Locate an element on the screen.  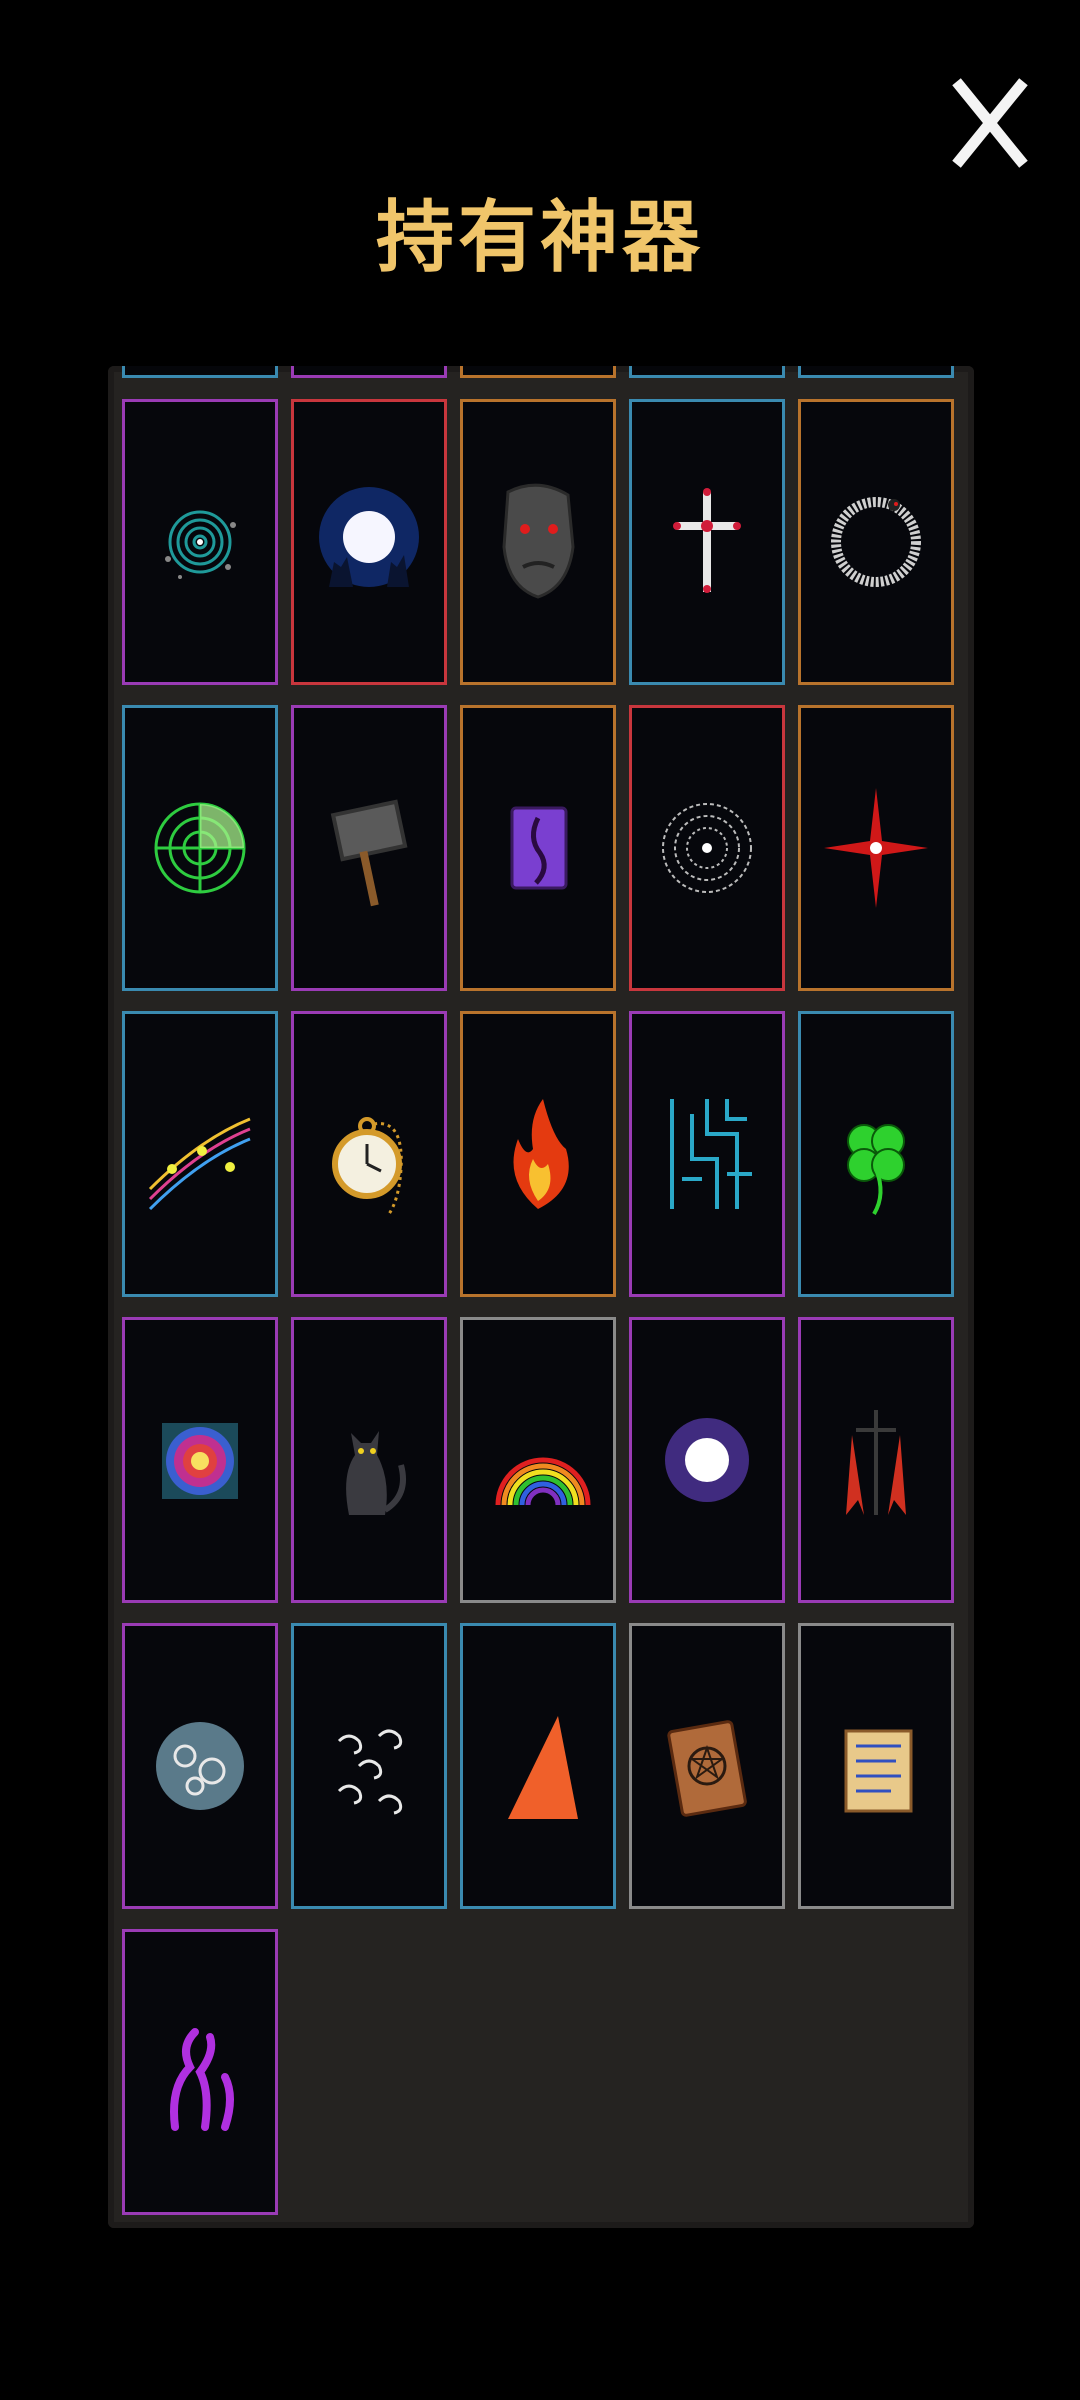
dark-orb-icon is located at coordinates (707, 848).